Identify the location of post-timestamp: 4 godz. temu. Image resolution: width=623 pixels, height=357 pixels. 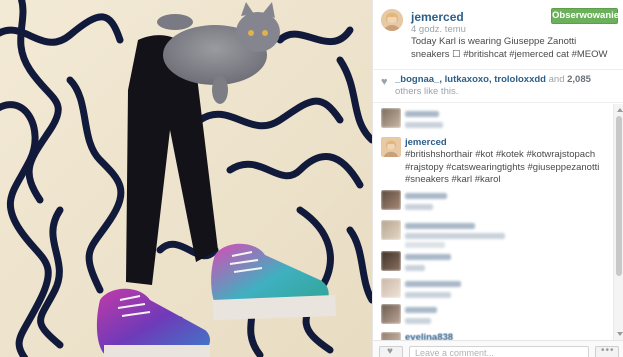
(438, 29).